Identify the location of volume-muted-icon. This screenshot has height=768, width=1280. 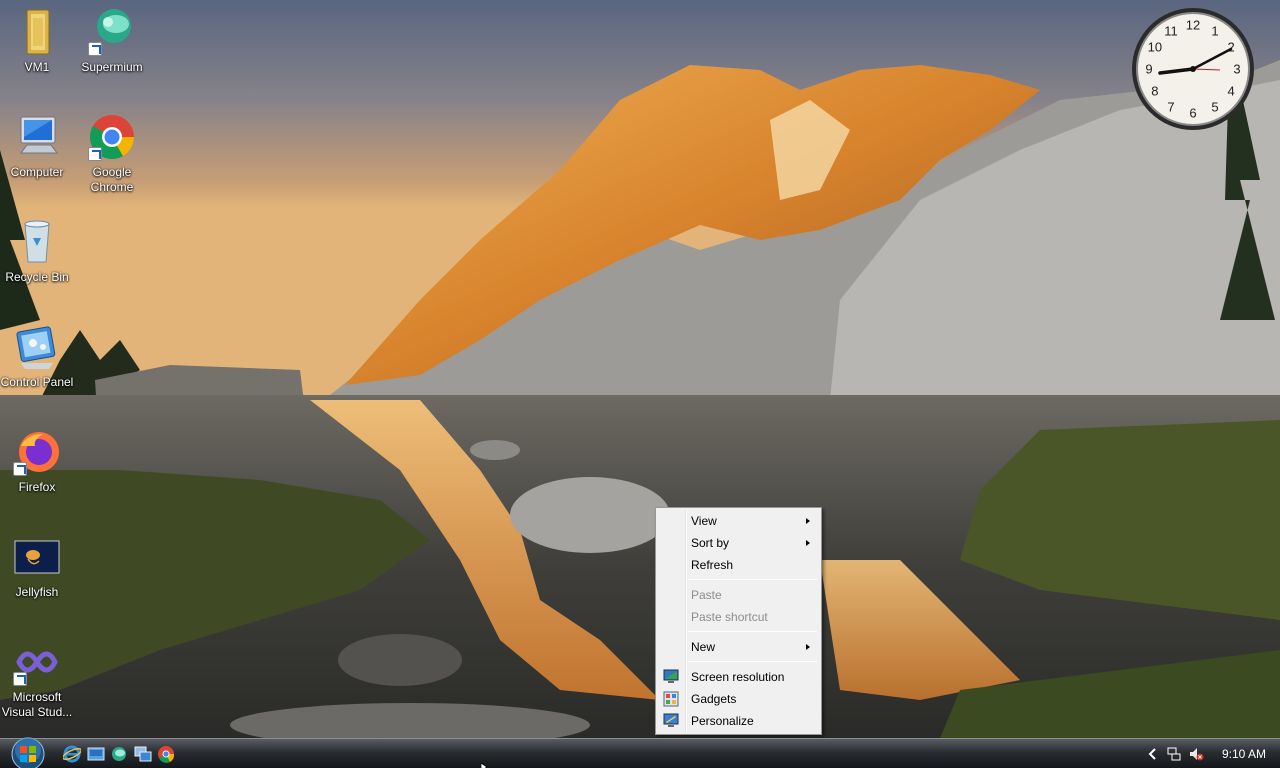
(1196, 754).